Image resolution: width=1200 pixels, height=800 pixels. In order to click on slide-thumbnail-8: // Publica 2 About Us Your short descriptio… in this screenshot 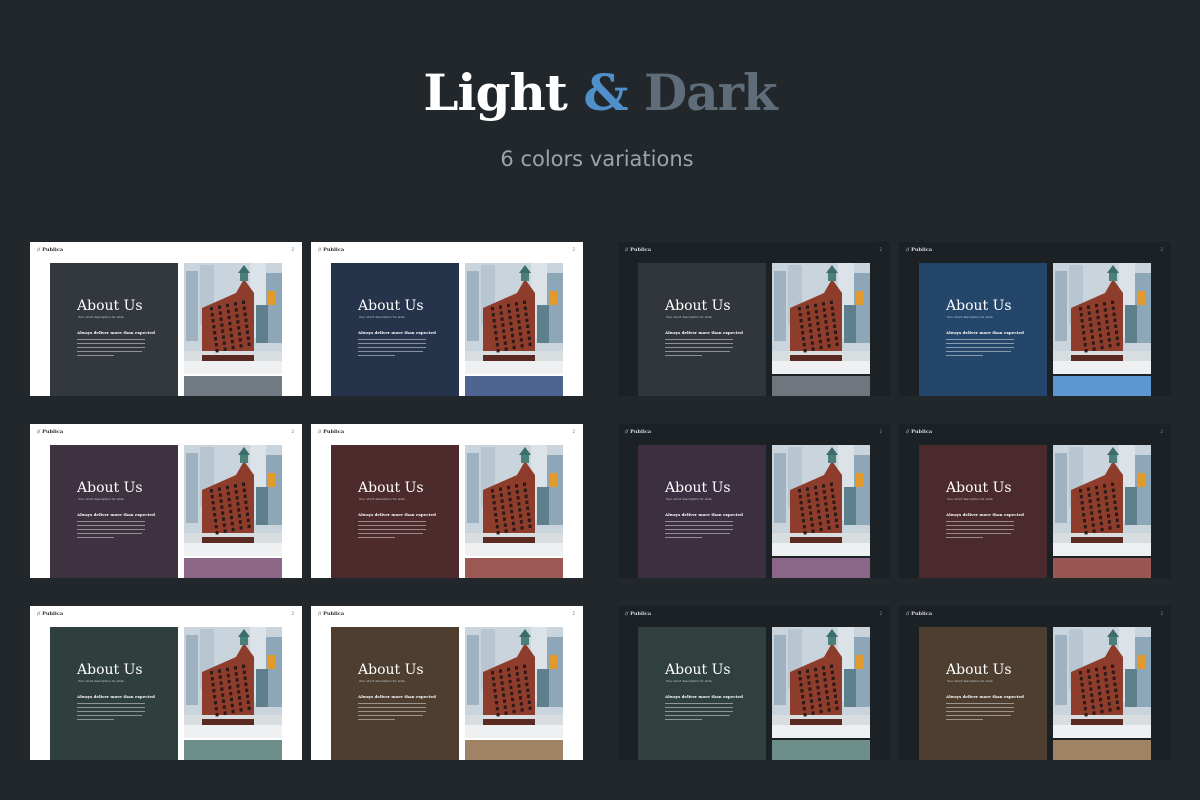, I will do `click(1035, 501)`.